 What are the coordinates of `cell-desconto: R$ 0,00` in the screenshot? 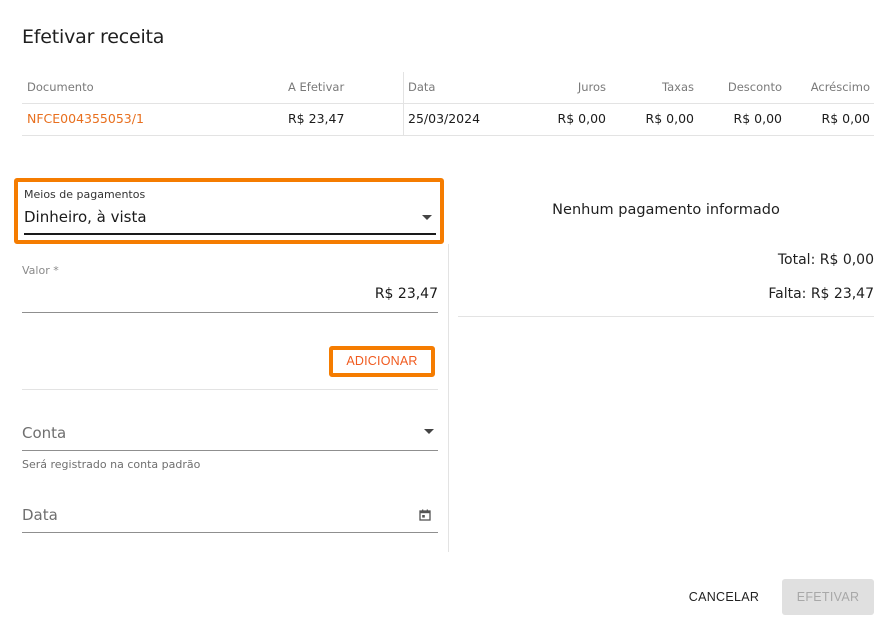 It's located at (757, 118).